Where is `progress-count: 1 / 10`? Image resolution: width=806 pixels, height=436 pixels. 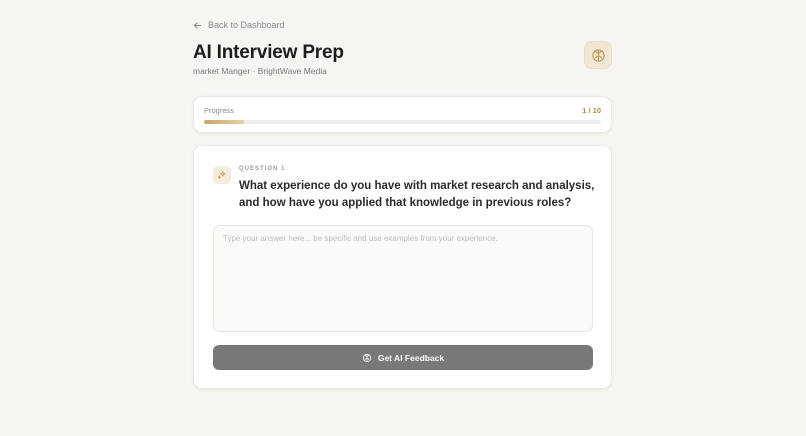 progress-count: 1 / 10 is located at coordinates (591, 110).